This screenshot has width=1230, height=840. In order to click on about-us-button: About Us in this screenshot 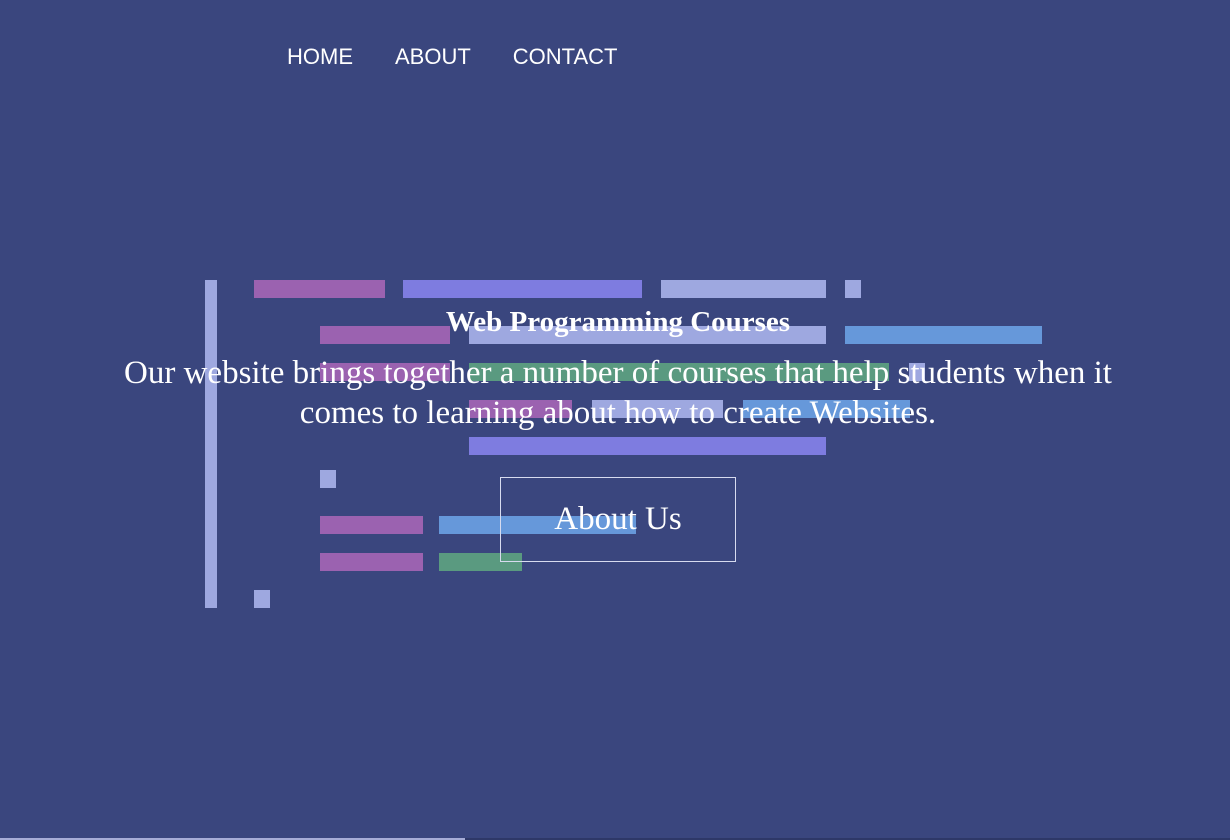, I will do `click(618, 519)`.